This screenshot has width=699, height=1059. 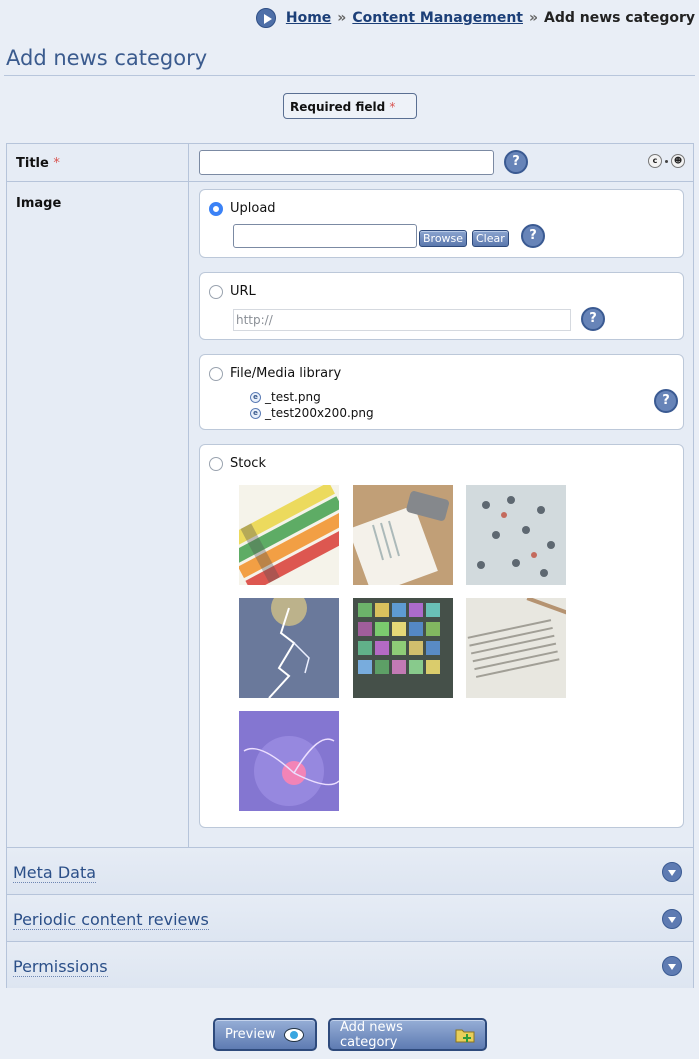 What do you see at coordinates (533, 236) in the screenshot?
I see `upload-help-icon: ?` at bounding box center [533, 236].